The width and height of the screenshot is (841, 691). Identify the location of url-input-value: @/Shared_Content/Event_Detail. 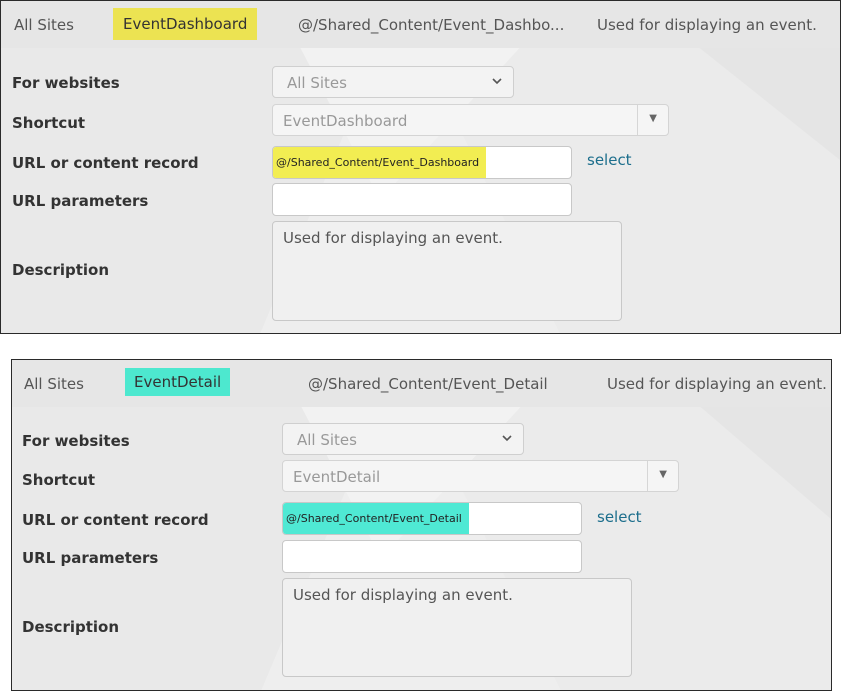
(376, 518).